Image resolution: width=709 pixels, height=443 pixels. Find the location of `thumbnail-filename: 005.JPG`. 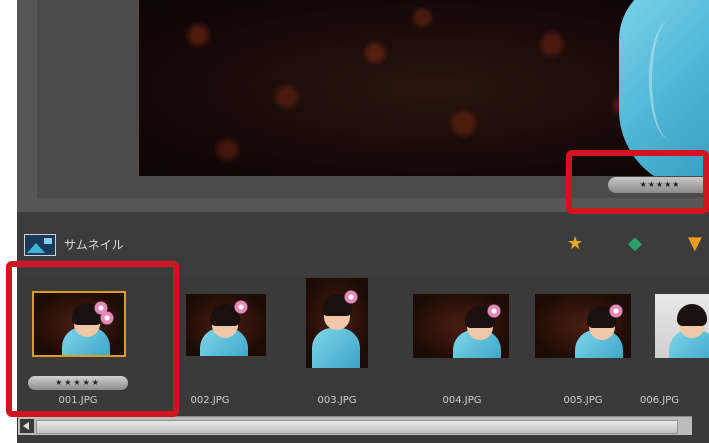

thumbnail-filename: 005.JPG is located at coordinates (583, 400).